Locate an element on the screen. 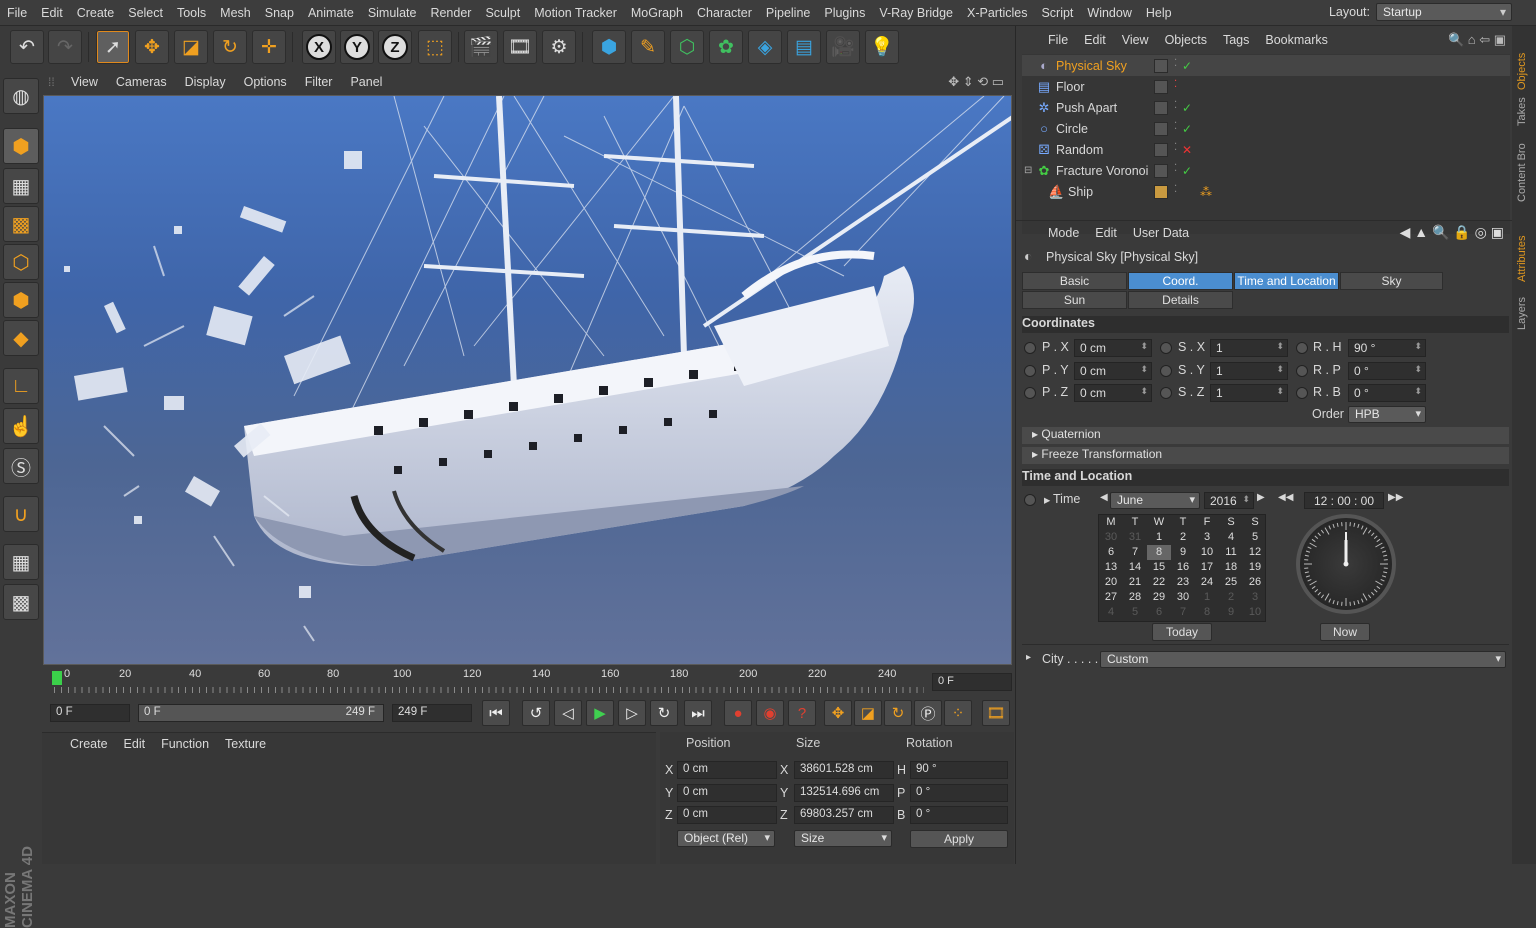  workplane-mode-icon: ▩ is located at coordinates (21, 224).